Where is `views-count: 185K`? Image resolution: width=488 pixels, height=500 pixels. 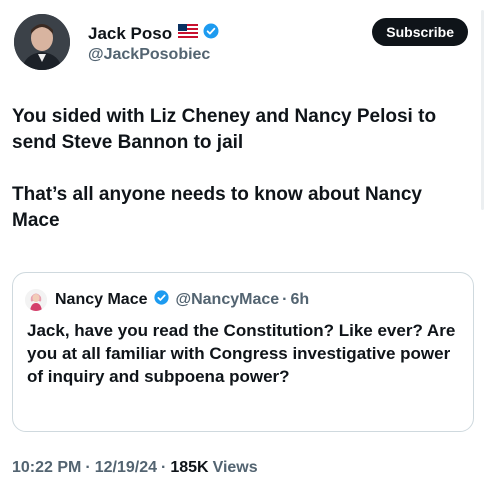 views-count: 185K is located at coordinates (189, 467).